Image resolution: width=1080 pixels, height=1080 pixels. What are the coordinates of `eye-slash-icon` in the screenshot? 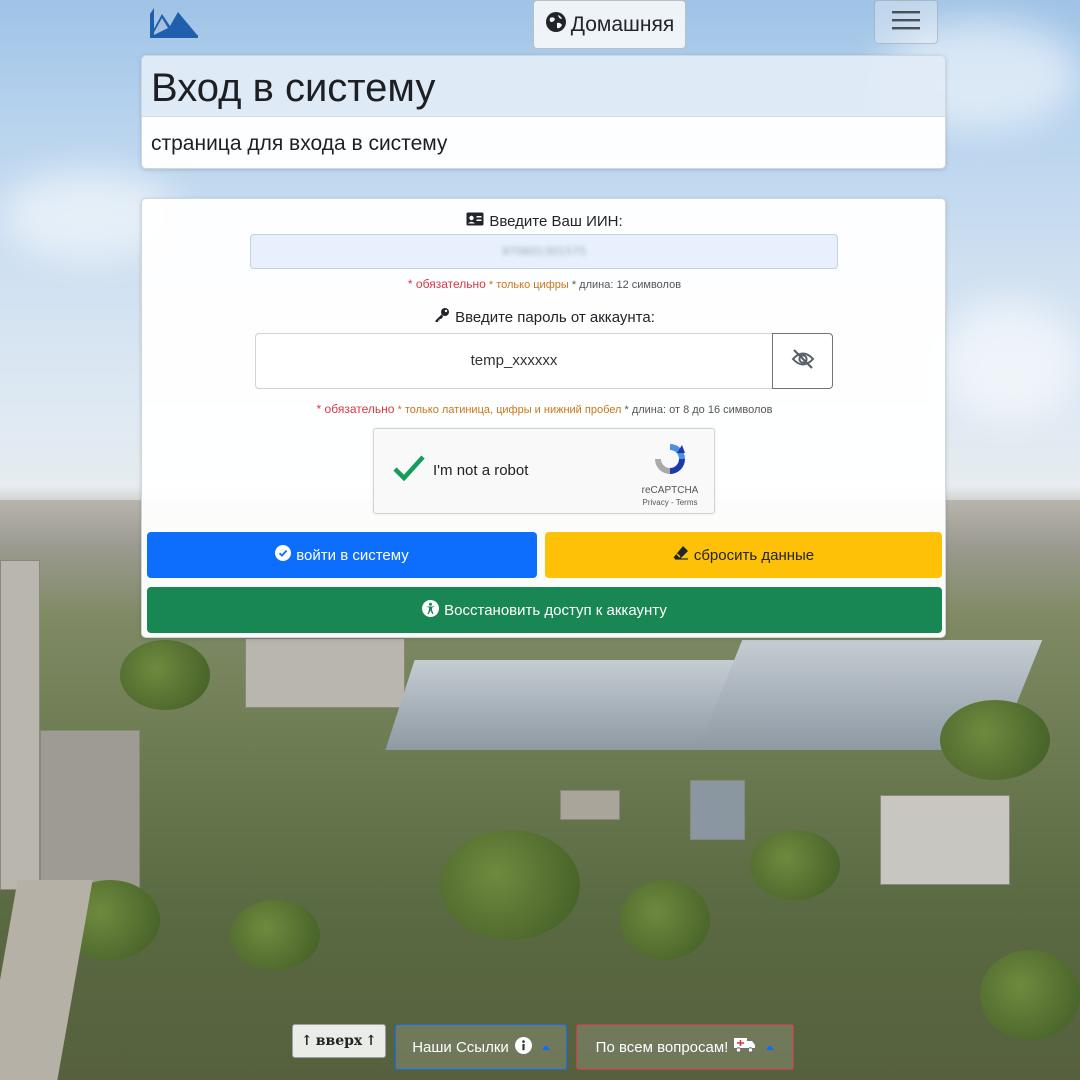 It's located at (803, 361).